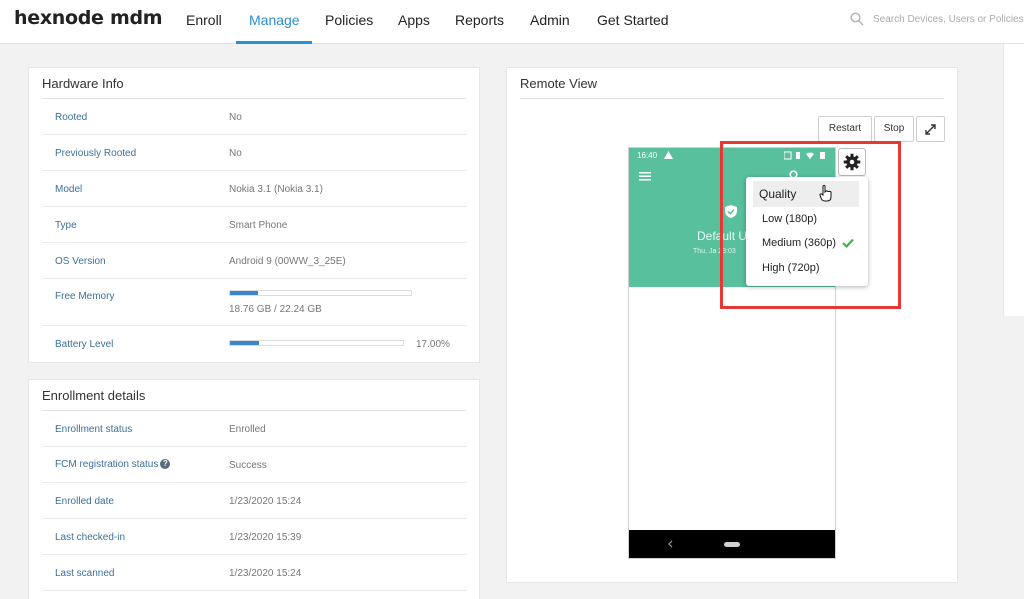 The width and height of the screenshot is (1024, 599). Describe the element at coordinates (645, 176) in the screenshot. I see `menu-icon` at that location.